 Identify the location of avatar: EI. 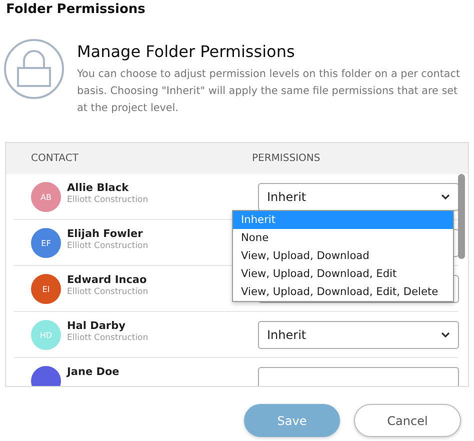
(46, 289).